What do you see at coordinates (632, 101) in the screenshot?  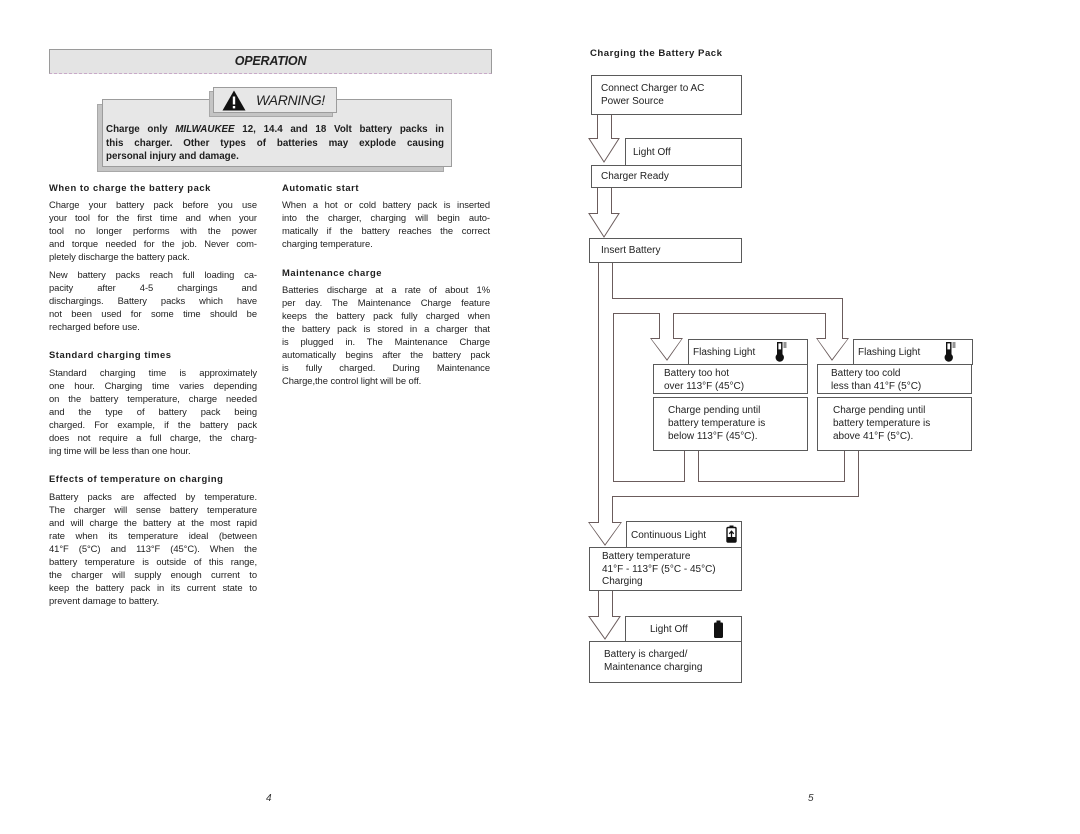 I see `step-text: Power Source` at bounding box center [632, 101].